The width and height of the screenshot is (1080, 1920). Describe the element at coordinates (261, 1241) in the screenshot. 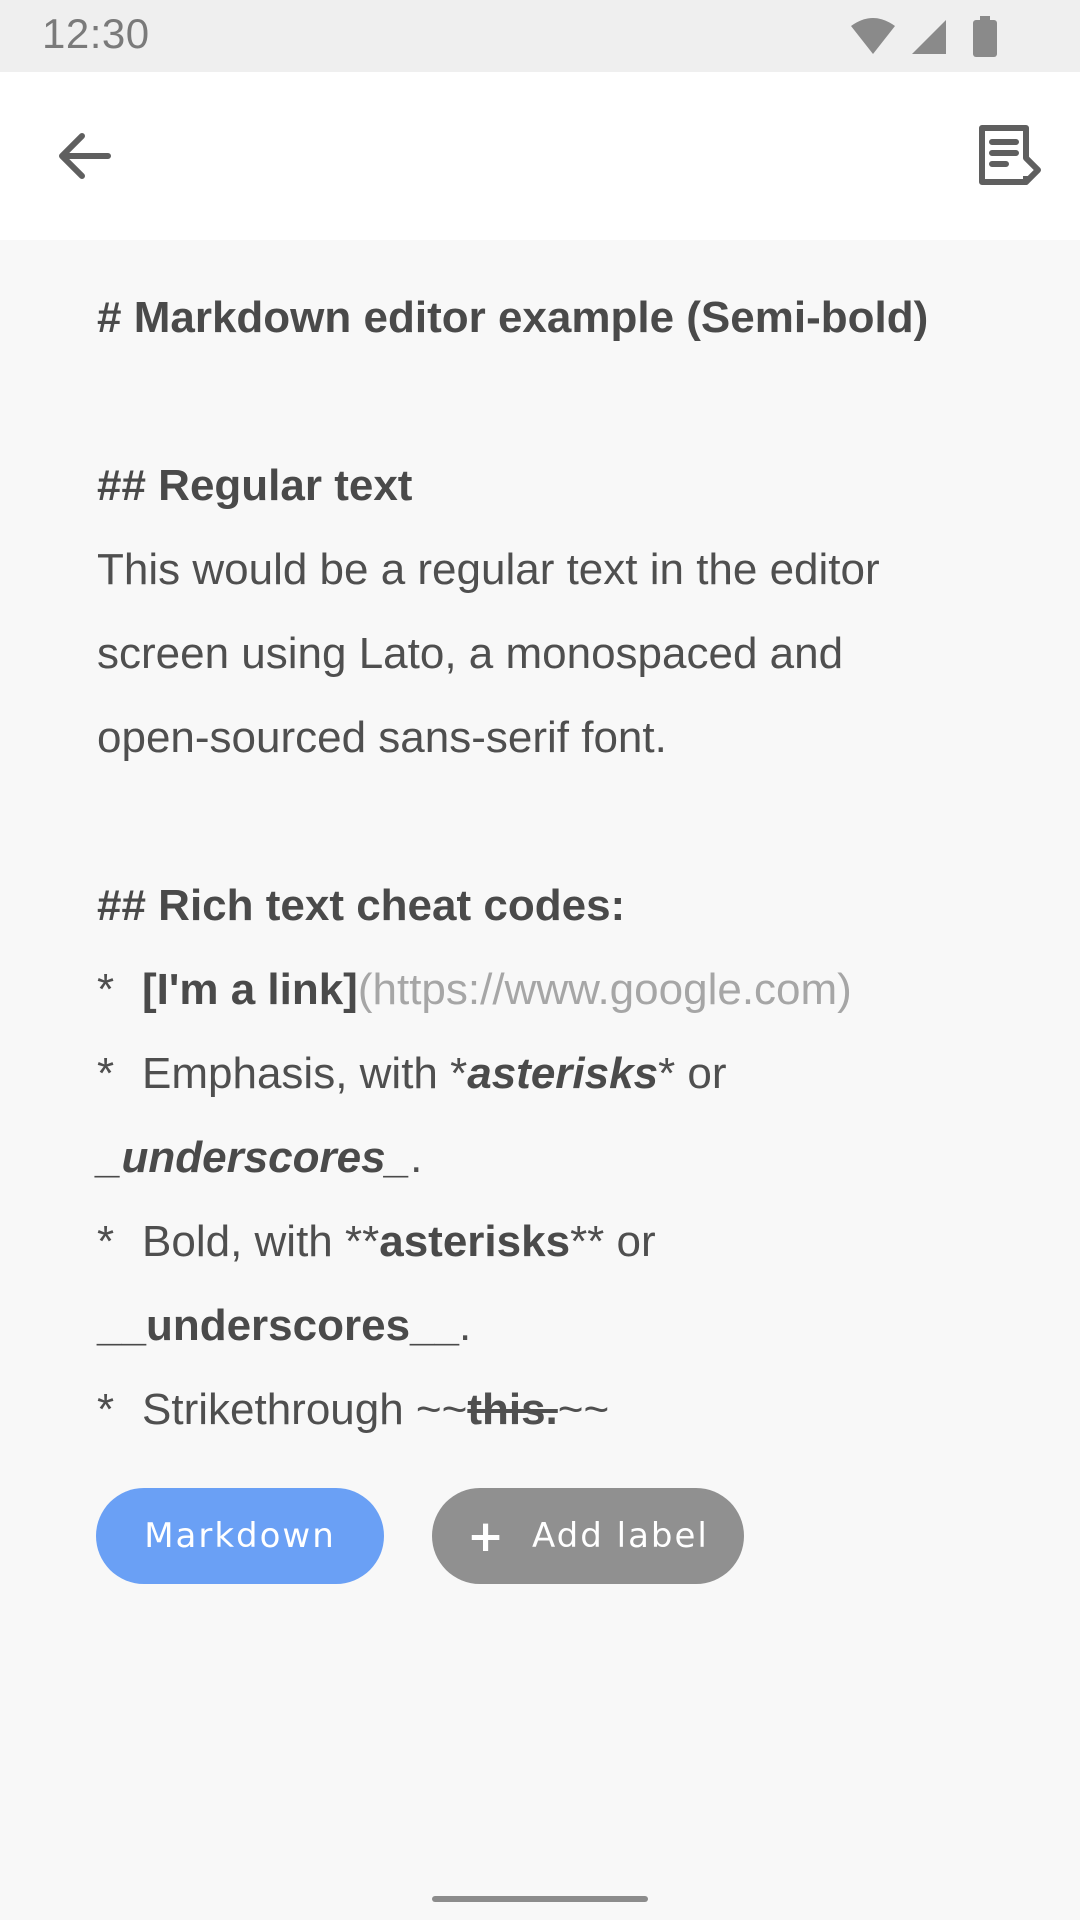

I see `bold-prefix: Bold, with **` at that location.